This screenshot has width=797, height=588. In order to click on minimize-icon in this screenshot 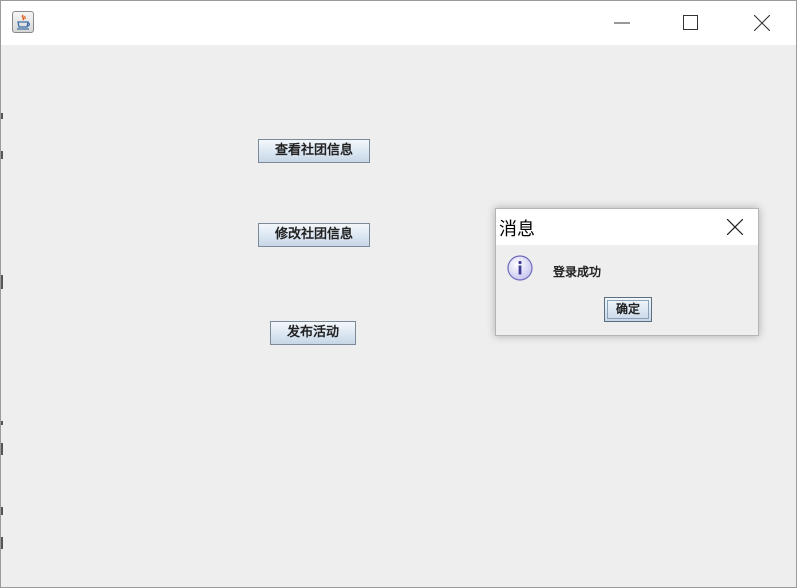, I will do `click(622, 23)`.